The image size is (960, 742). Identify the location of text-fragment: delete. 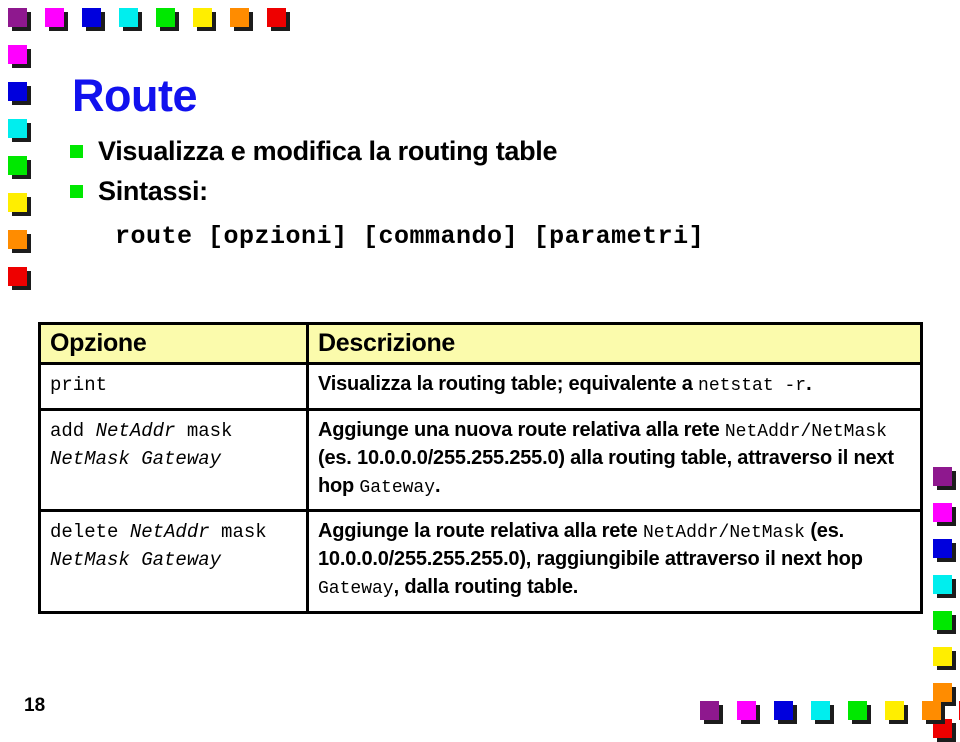
(90, 532).